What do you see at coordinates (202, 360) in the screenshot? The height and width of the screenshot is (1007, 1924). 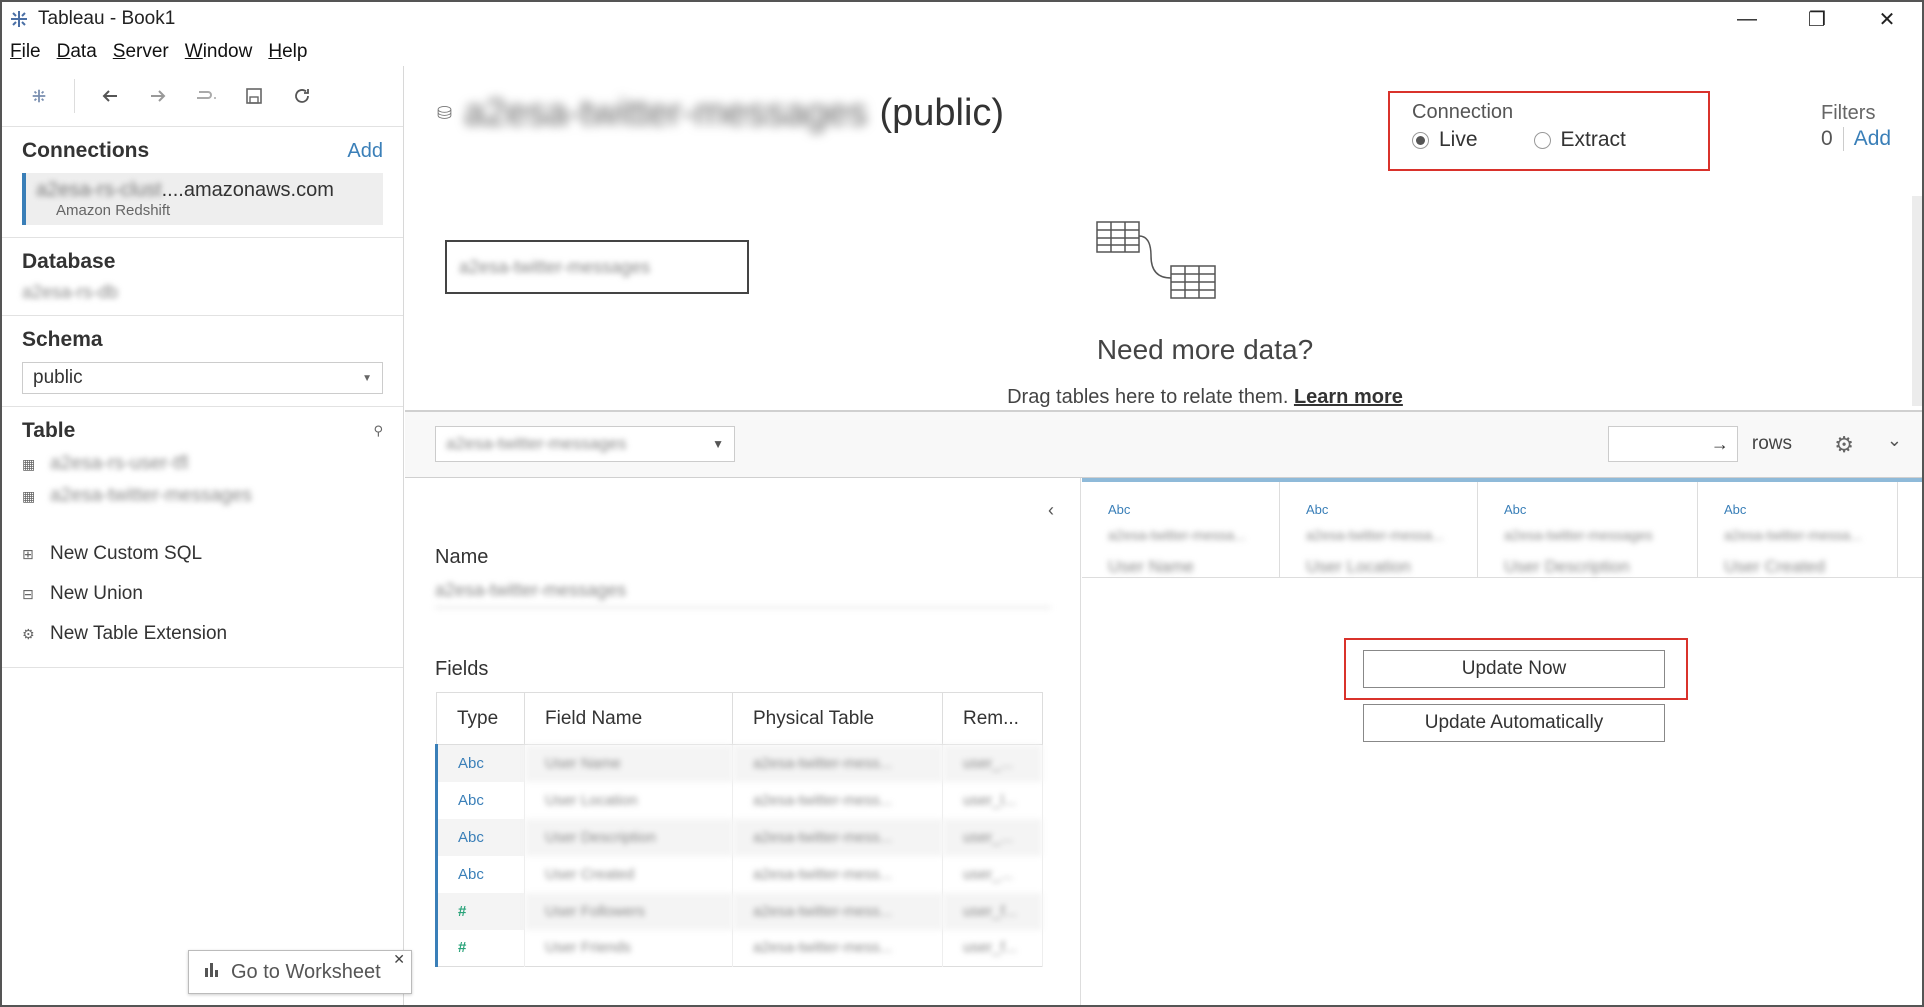 I see `schema-section: Schema public ▼` at bounding box center [202, 360].